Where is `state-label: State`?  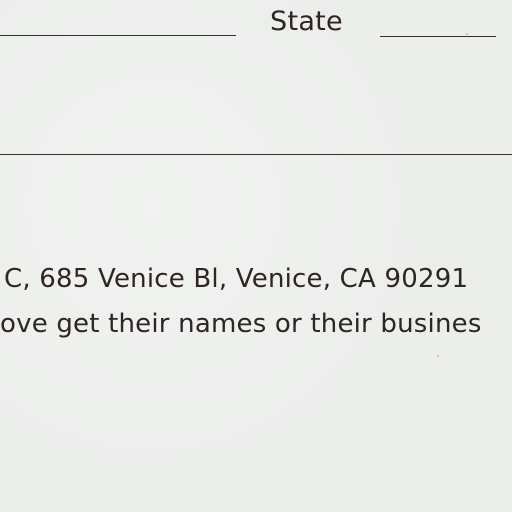 state-label: State is located at coordinates (306, 21).